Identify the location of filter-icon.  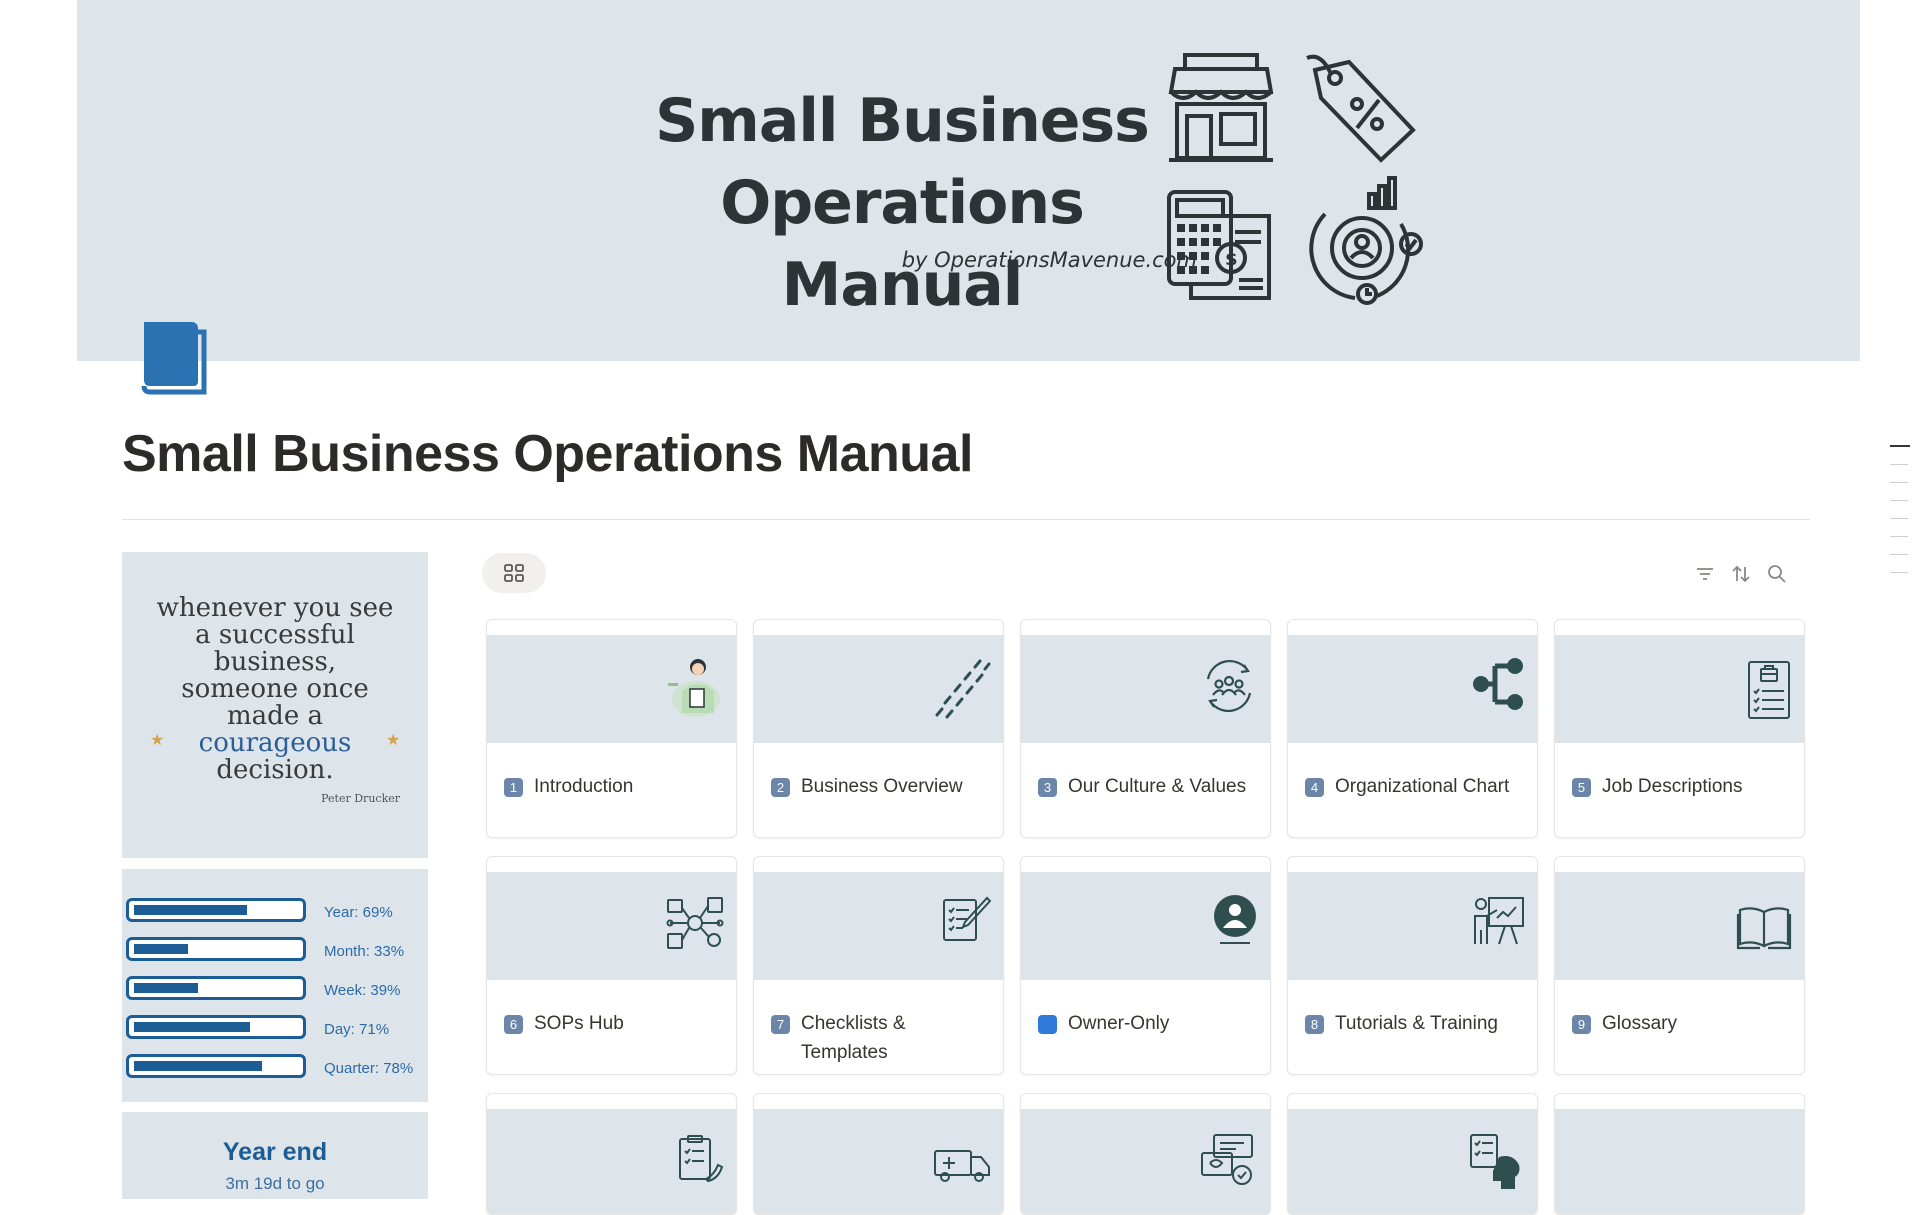
(1705, 574).